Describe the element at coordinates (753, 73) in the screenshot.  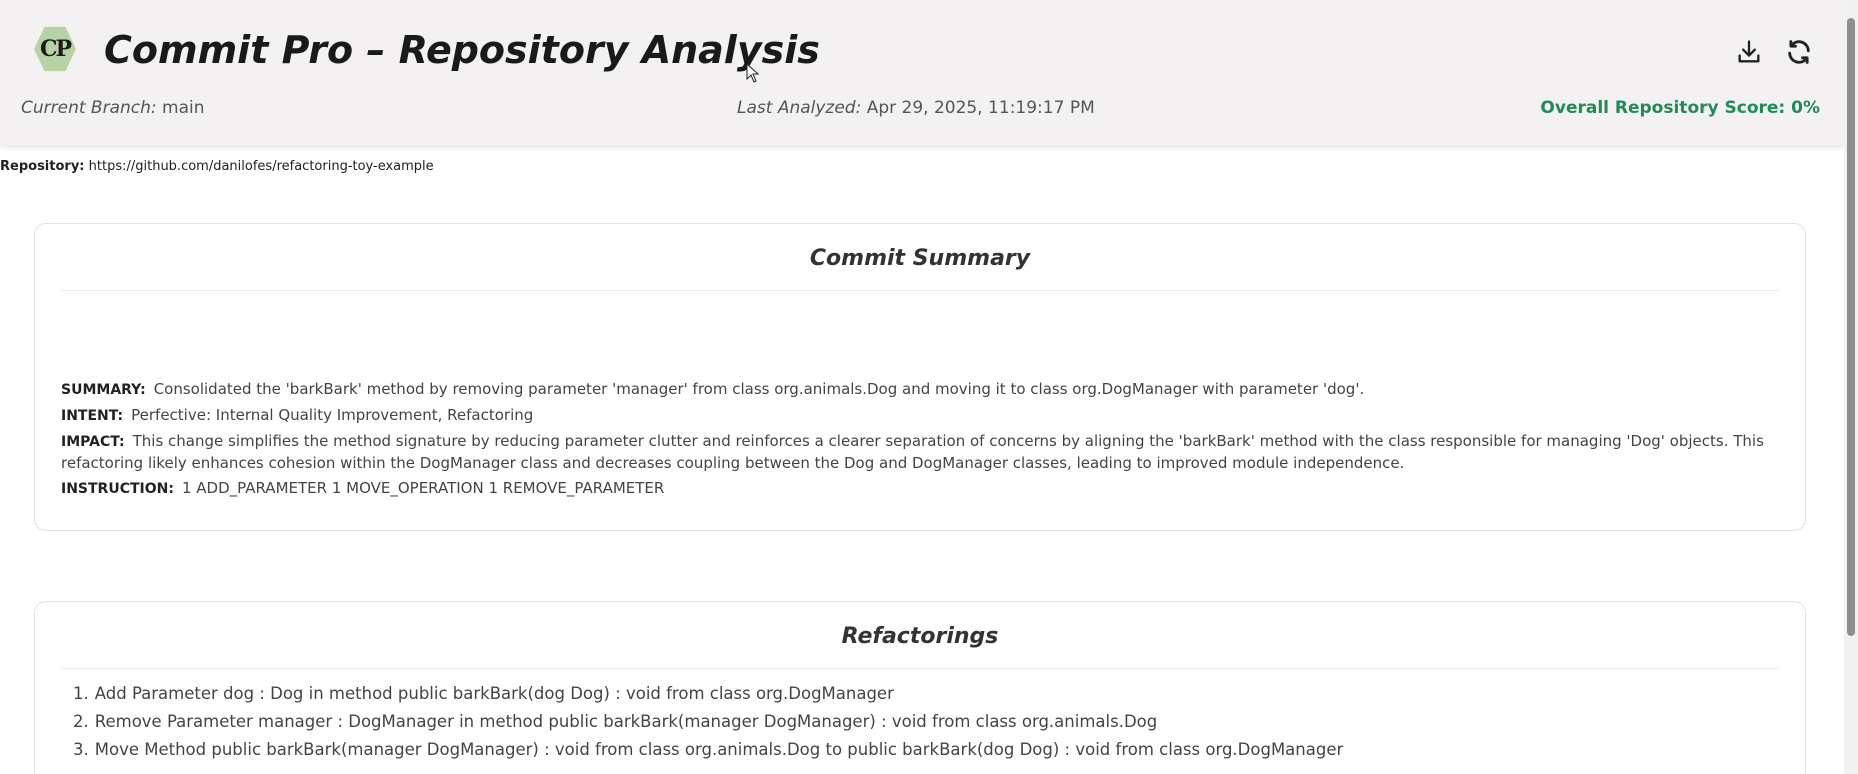
I see `mouse-cursor-icon` at that location.